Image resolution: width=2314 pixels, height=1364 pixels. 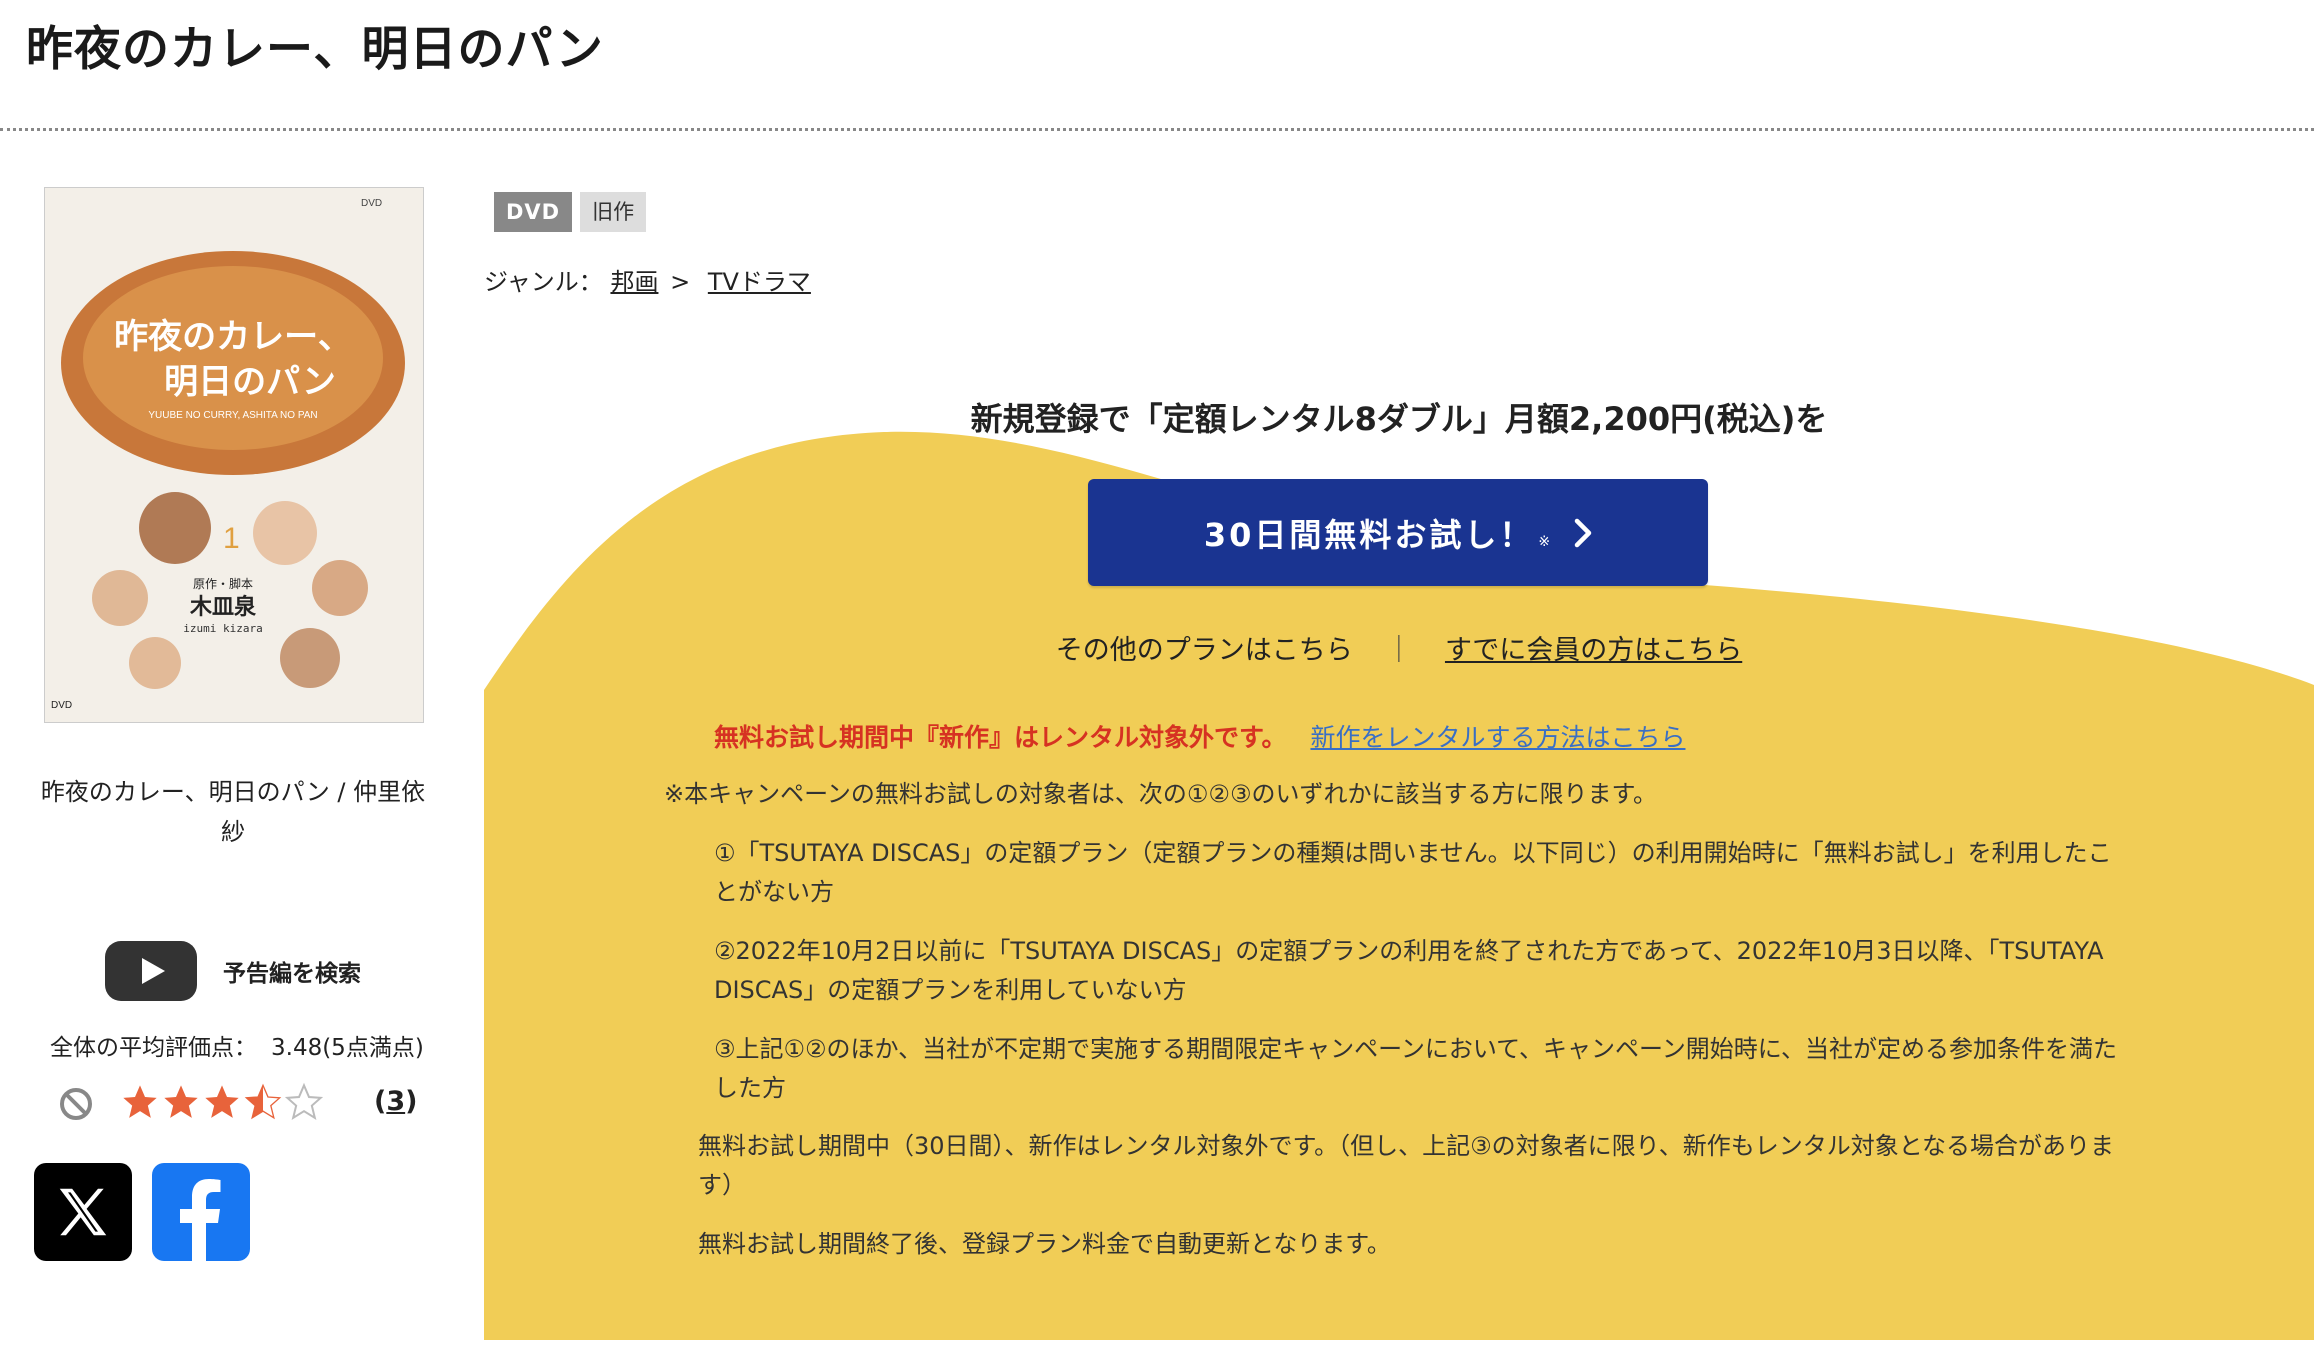 What do you see at coordinates (153, 1048) in the screenshot?
I see `average-rating-label: 全体の平均評価点：` at bounding box center [153, 1048].